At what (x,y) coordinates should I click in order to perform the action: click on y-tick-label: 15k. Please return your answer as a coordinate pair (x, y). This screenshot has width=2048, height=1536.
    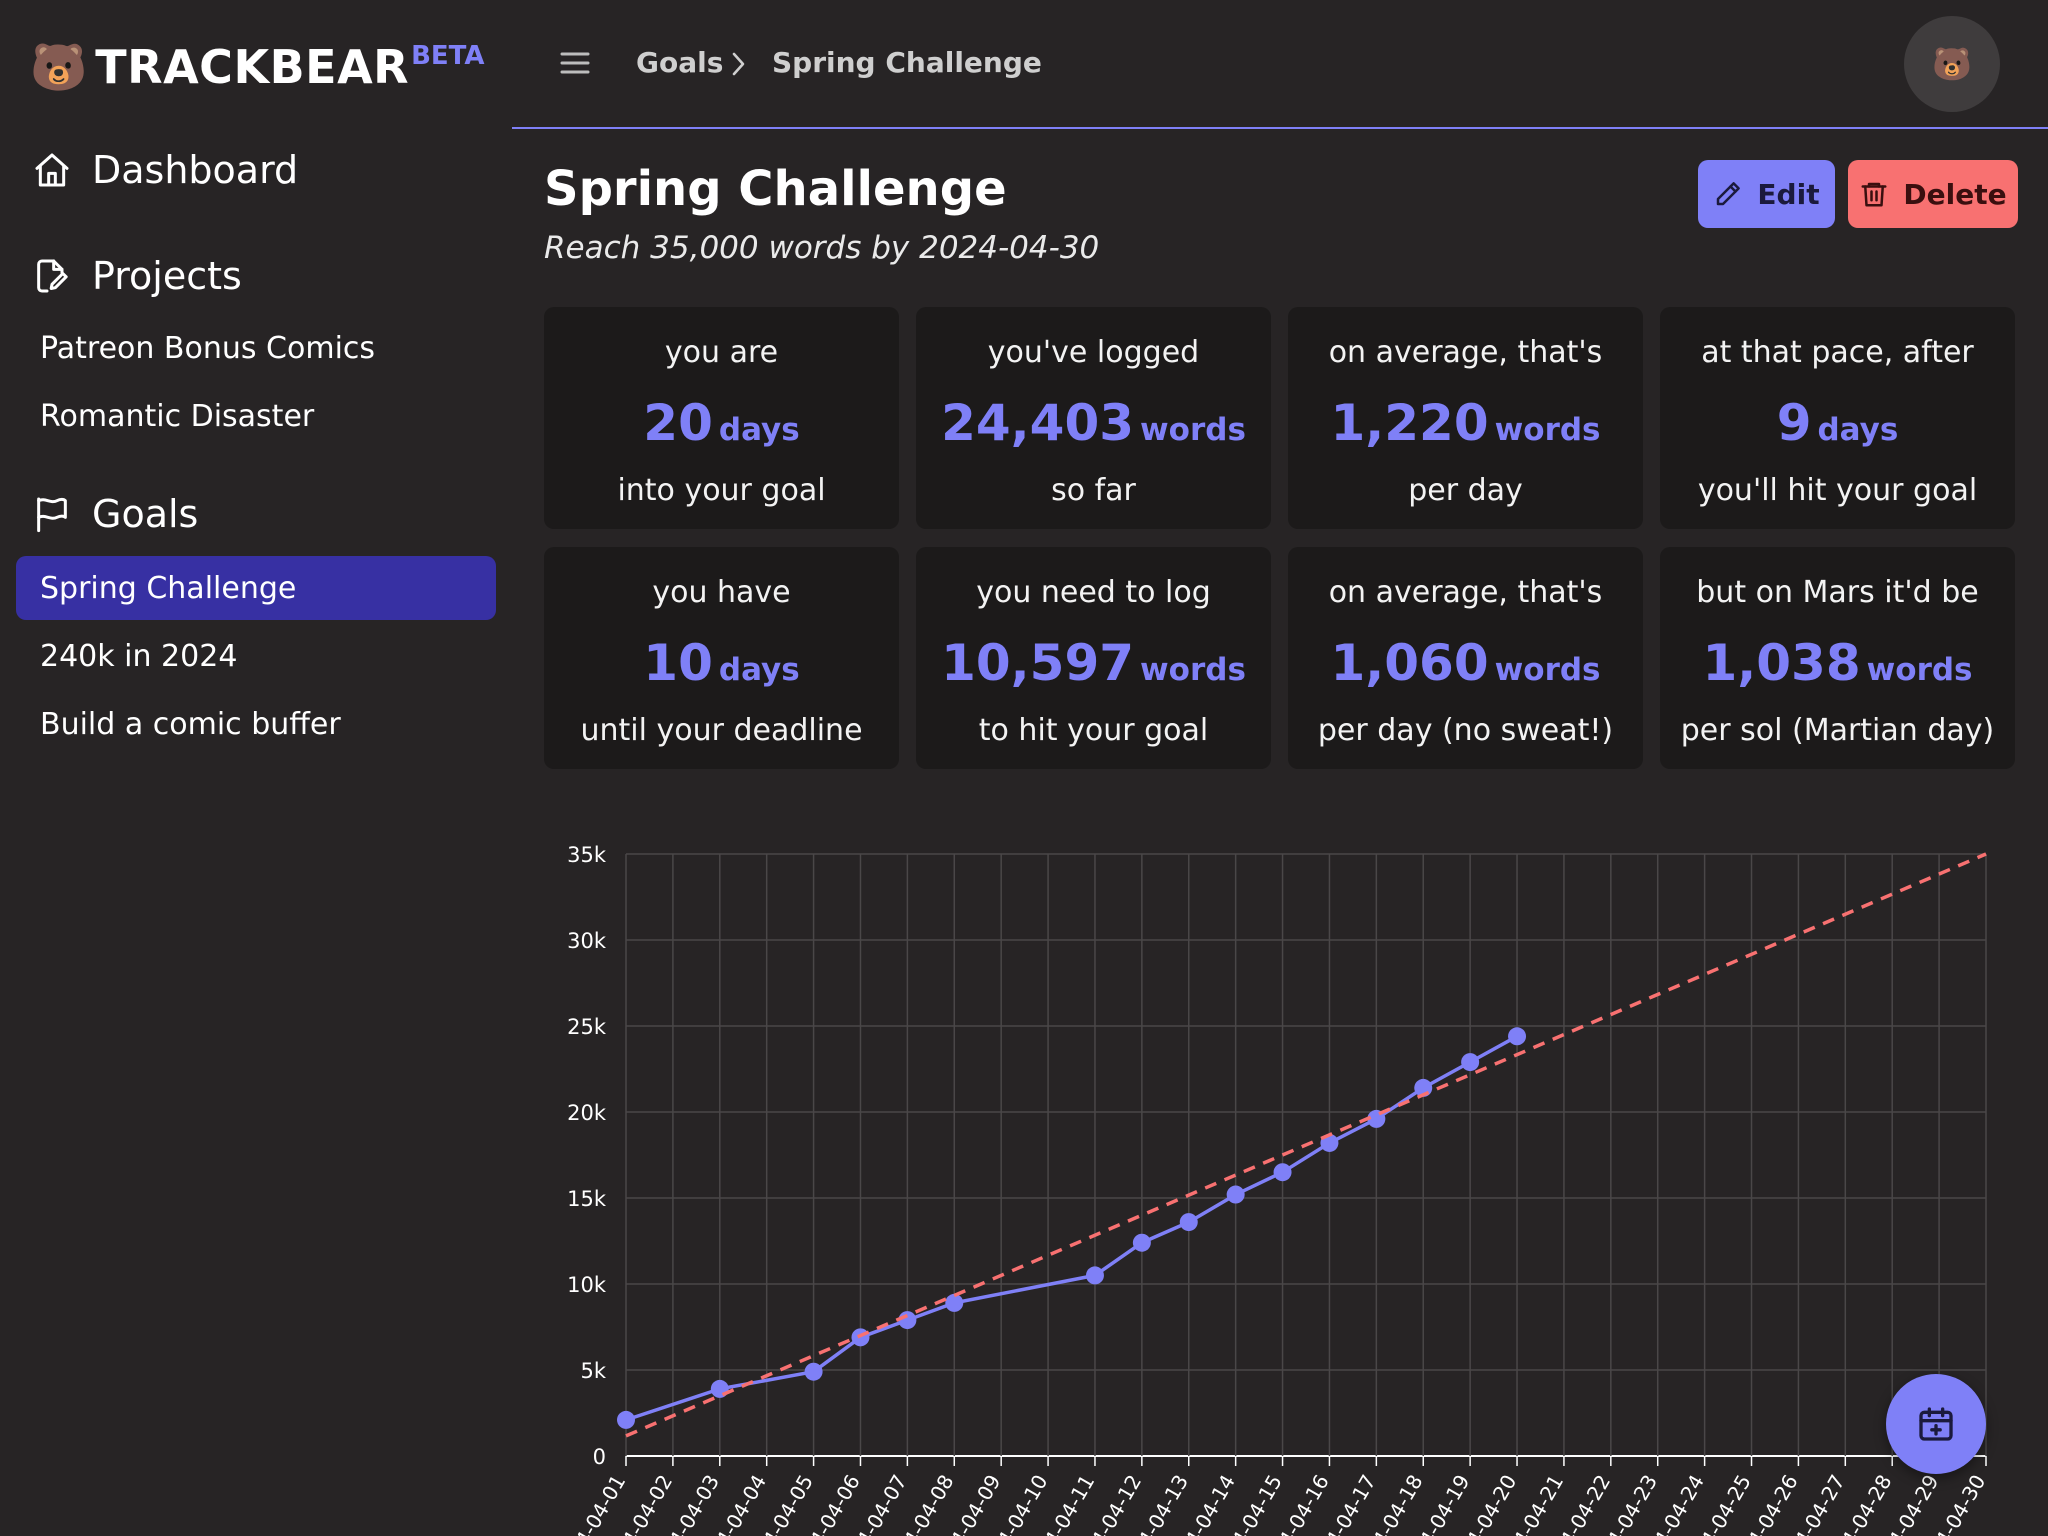
    Looking at the image, I should click on (587, 1199).